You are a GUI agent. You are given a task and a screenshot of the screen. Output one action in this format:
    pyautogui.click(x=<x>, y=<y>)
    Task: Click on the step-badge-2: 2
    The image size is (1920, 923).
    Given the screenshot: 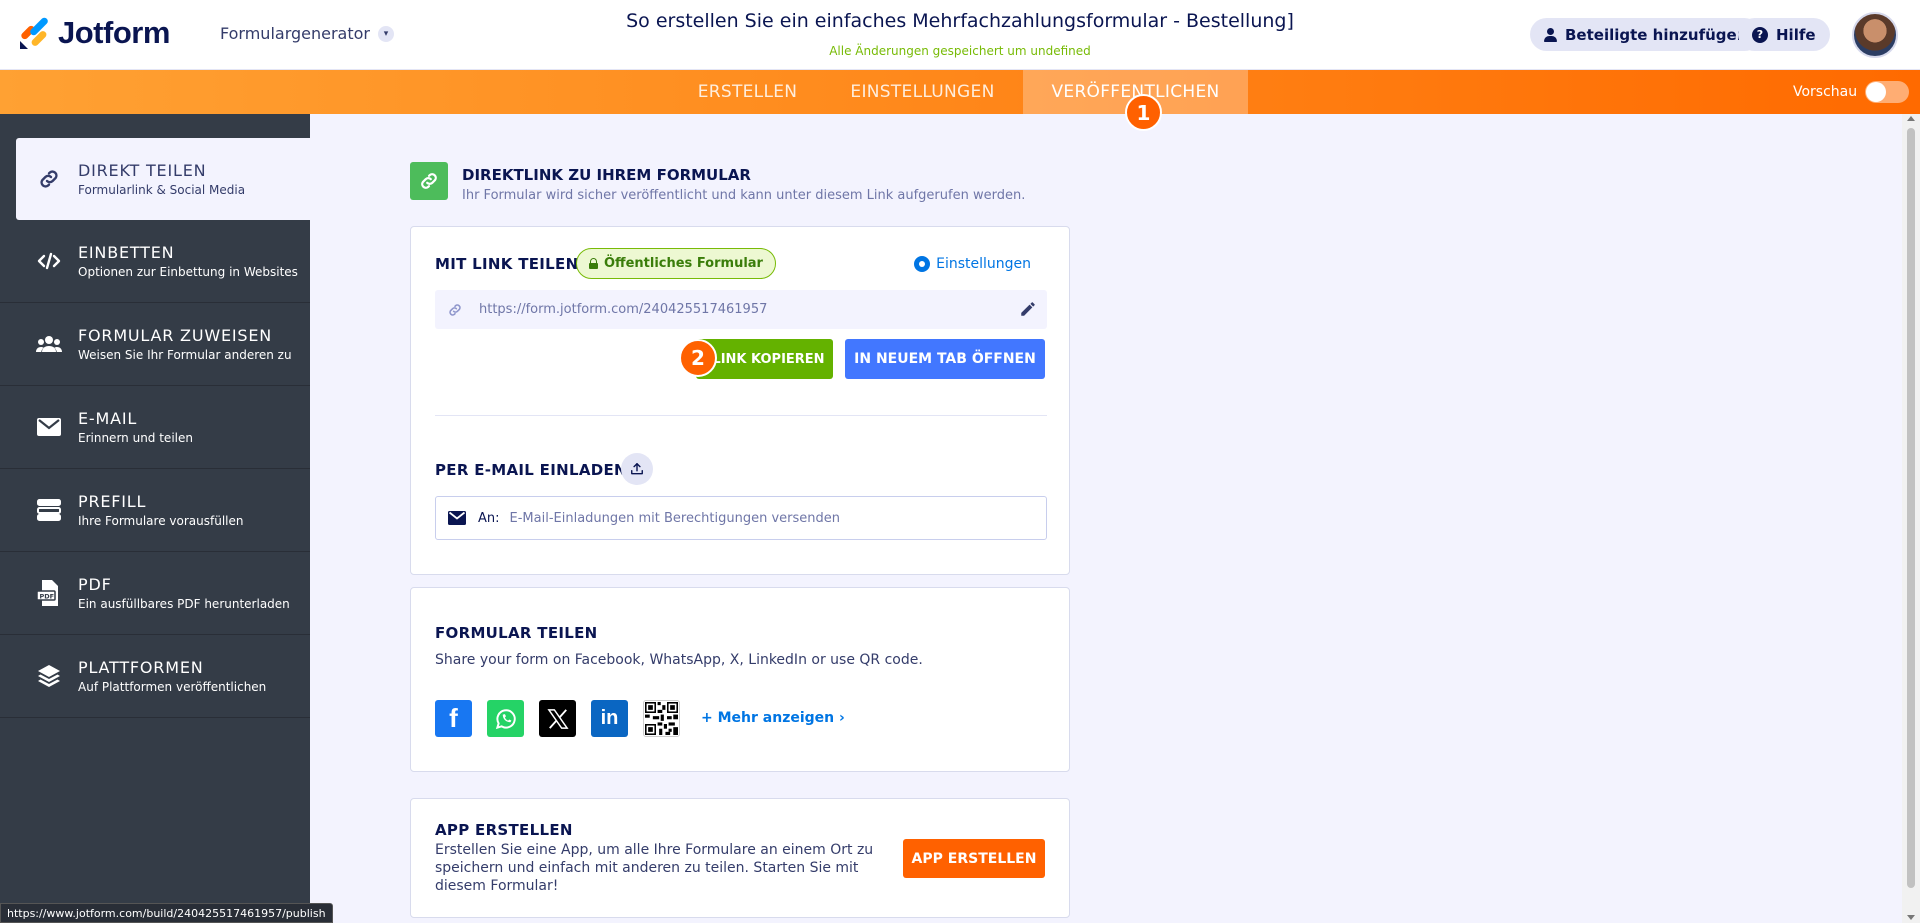 What is the action you would take?
    pyautogui.click(x=698, y=358)
    